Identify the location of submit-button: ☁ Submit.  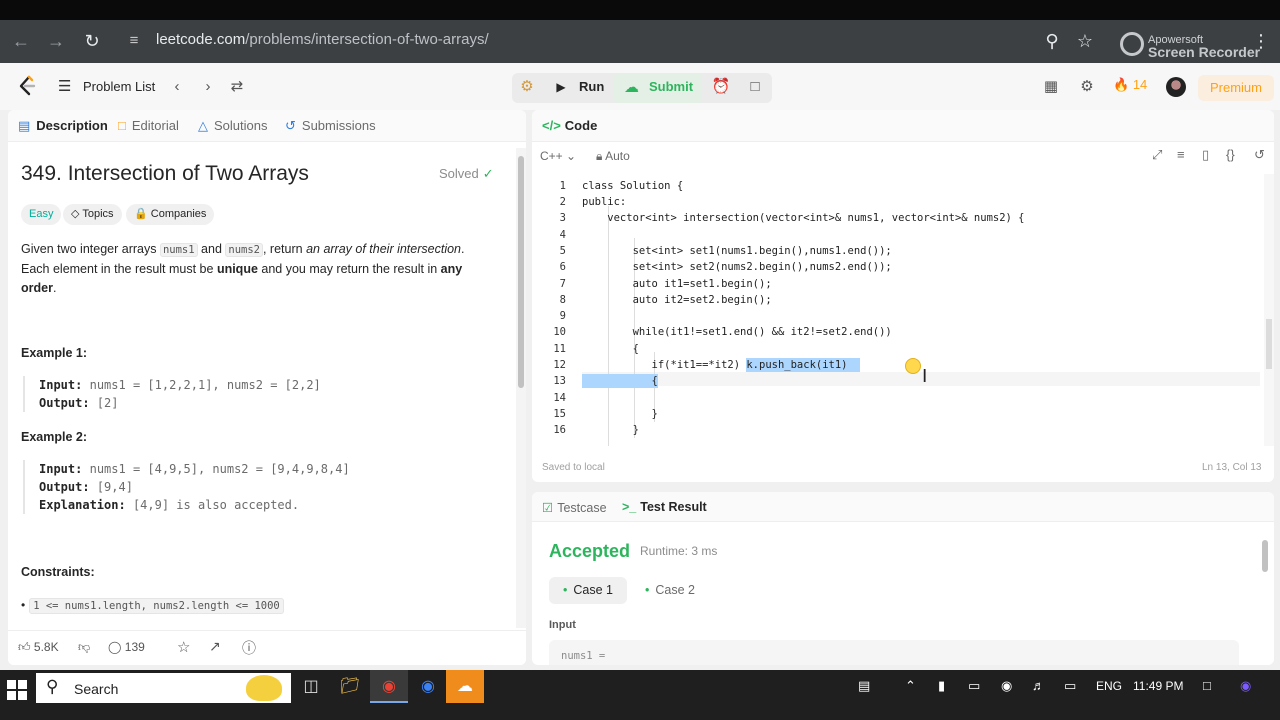
(658, 88).